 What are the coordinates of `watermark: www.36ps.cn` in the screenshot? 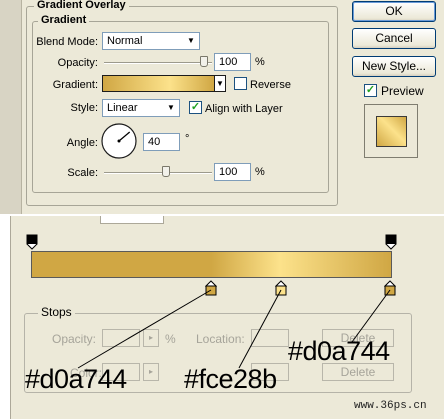 It's located at (390, 406).